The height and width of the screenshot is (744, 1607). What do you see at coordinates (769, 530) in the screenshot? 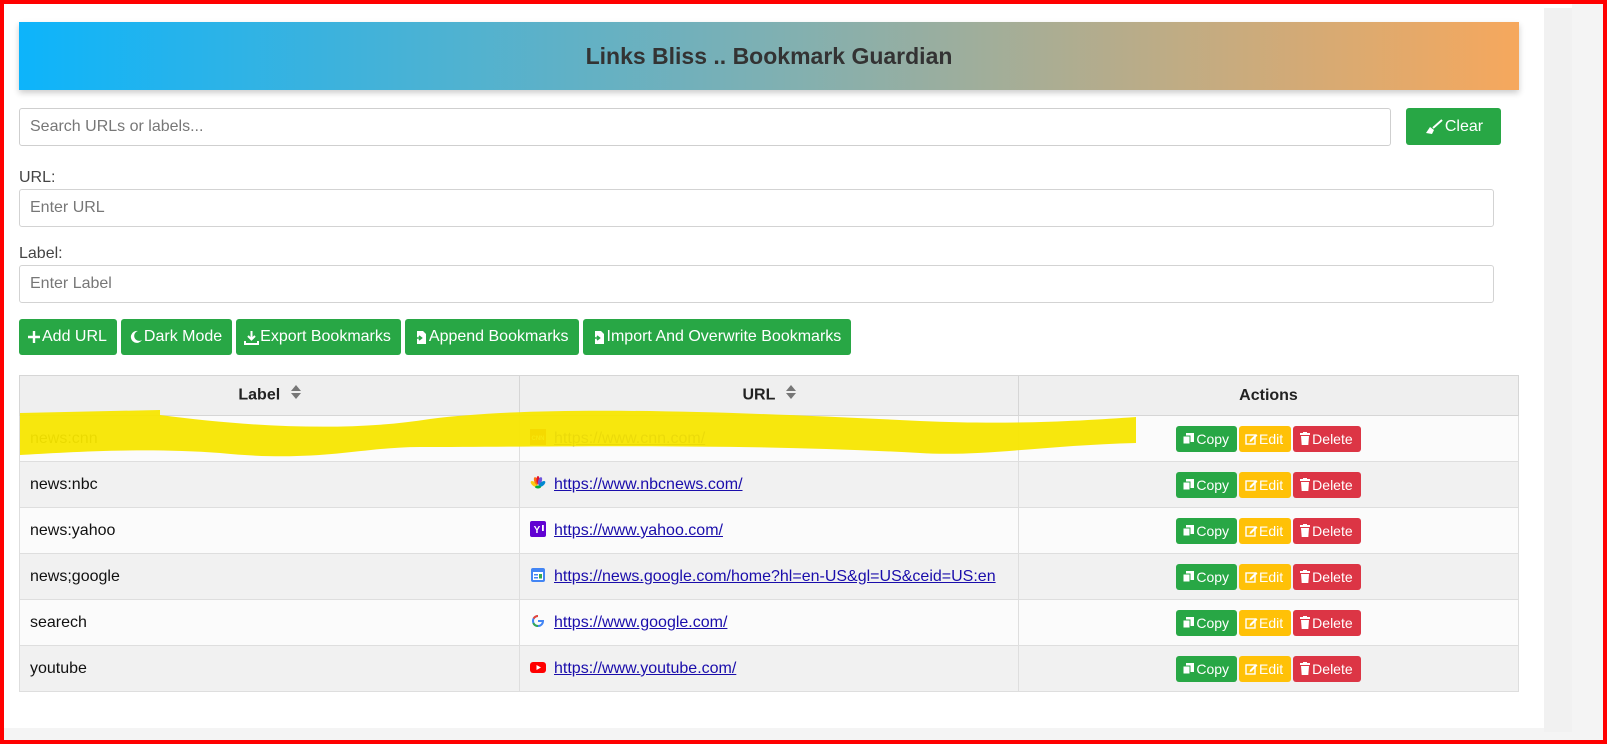
I see `bookmark-url-cell: Yhttps://www.yahoo.com/` at bounding box center [769, 530].